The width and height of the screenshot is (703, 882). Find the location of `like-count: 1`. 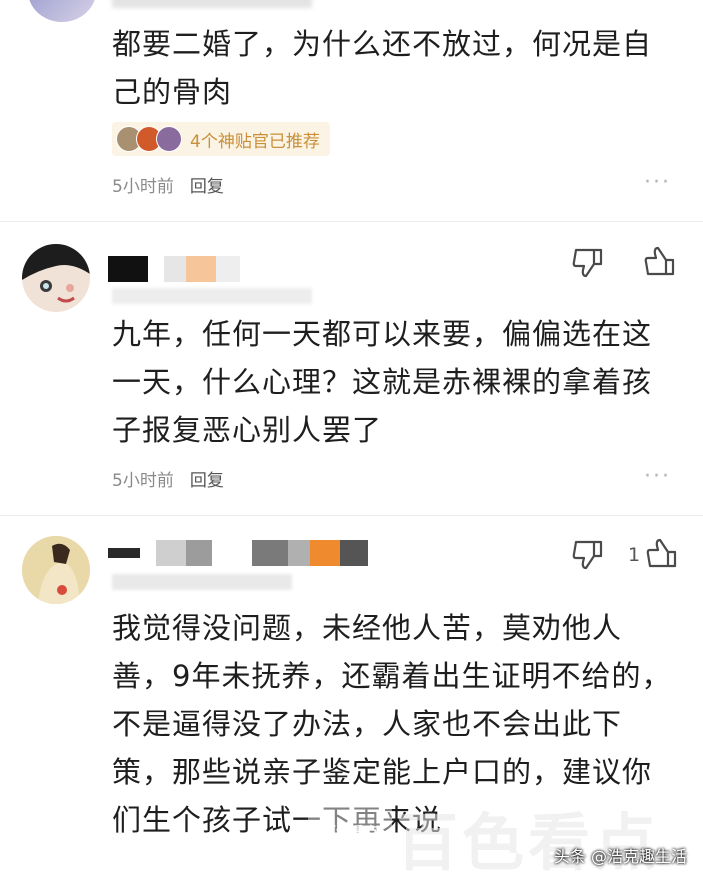

like-count: 1 is located at coordinates (634, 555).